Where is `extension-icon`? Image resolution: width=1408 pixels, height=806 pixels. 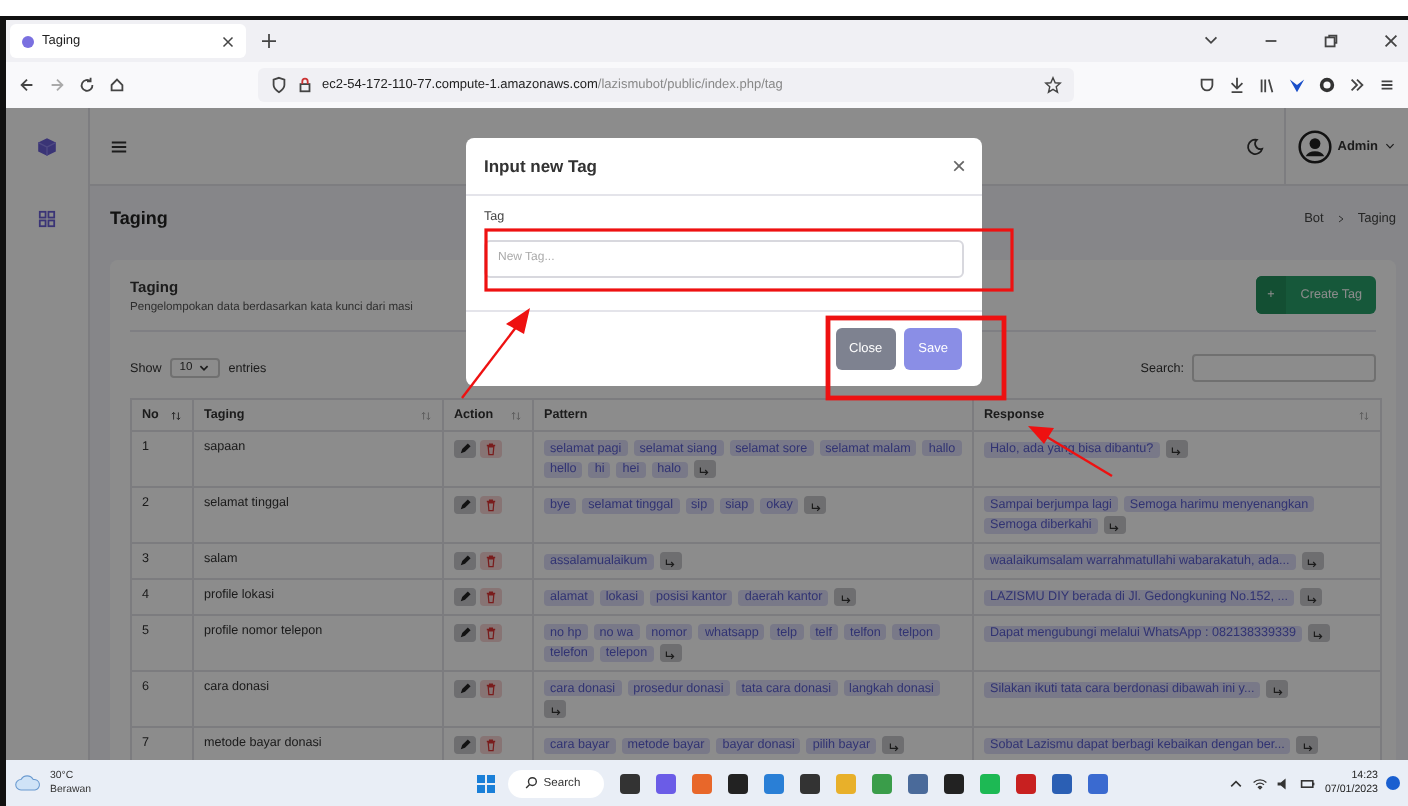 extension-icon is located at coordinates (1297, 85).